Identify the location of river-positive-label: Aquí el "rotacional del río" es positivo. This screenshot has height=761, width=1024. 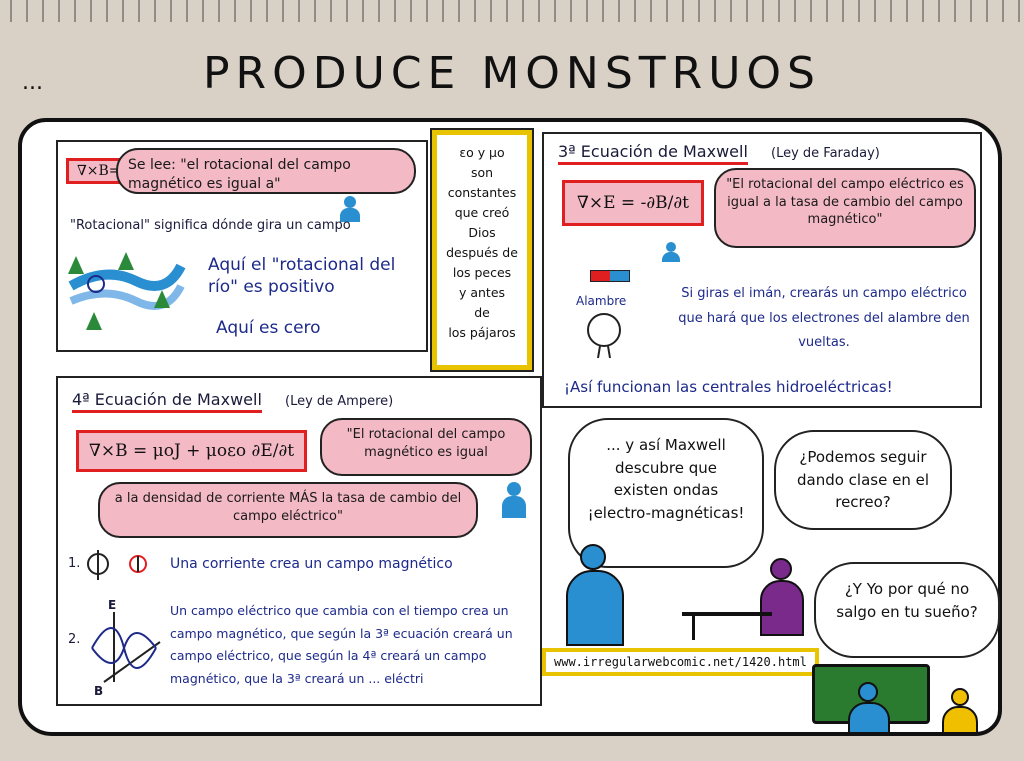
(302, 276).